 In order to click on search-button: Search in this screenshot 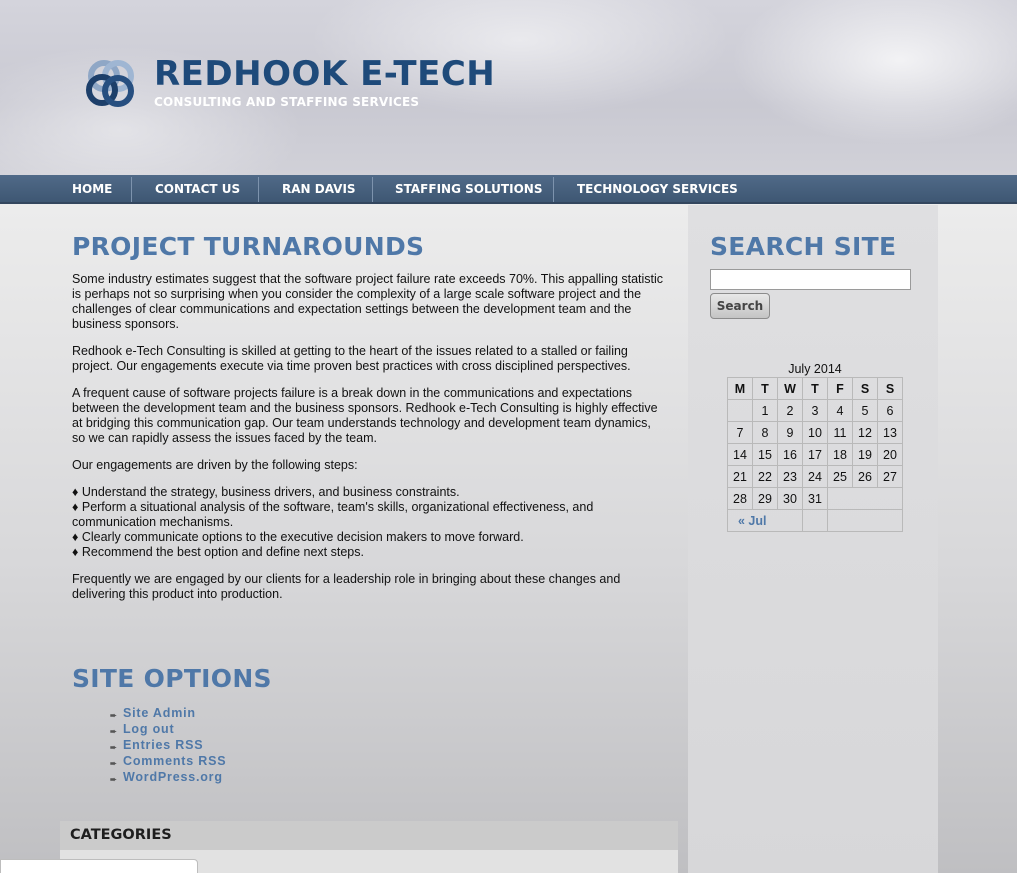, I will do `click(740, 306)`.